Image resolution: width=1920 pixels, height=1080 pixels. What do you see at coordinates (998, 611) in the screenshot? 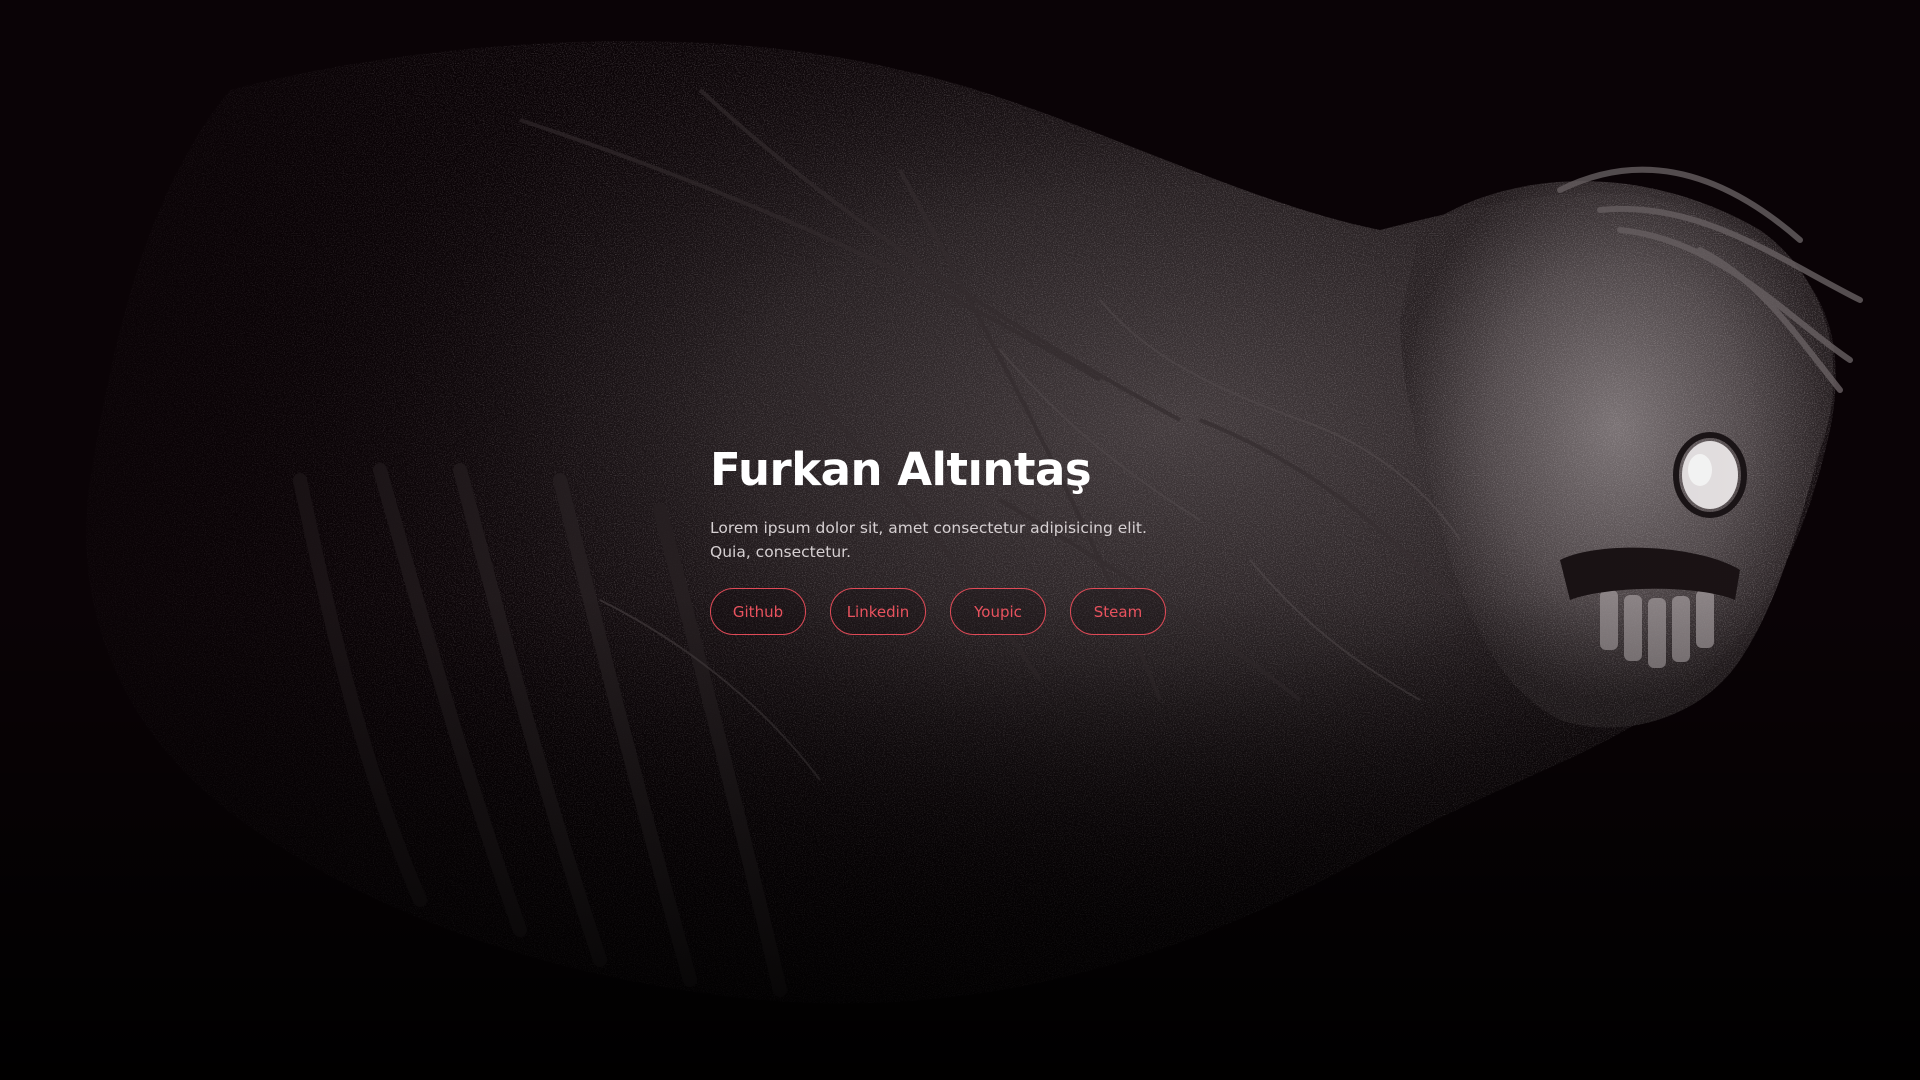
I see `youpic-button: Youpic` at bounding box center [998, 611].